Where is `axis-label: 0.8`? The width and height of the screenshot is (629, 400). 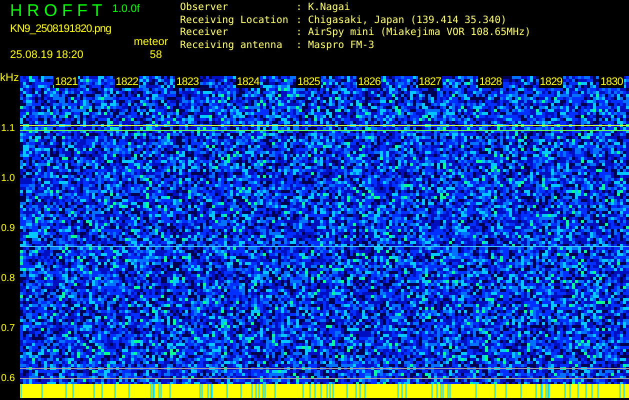 axis-label: 0.8 is located at coordinates (8, 279).